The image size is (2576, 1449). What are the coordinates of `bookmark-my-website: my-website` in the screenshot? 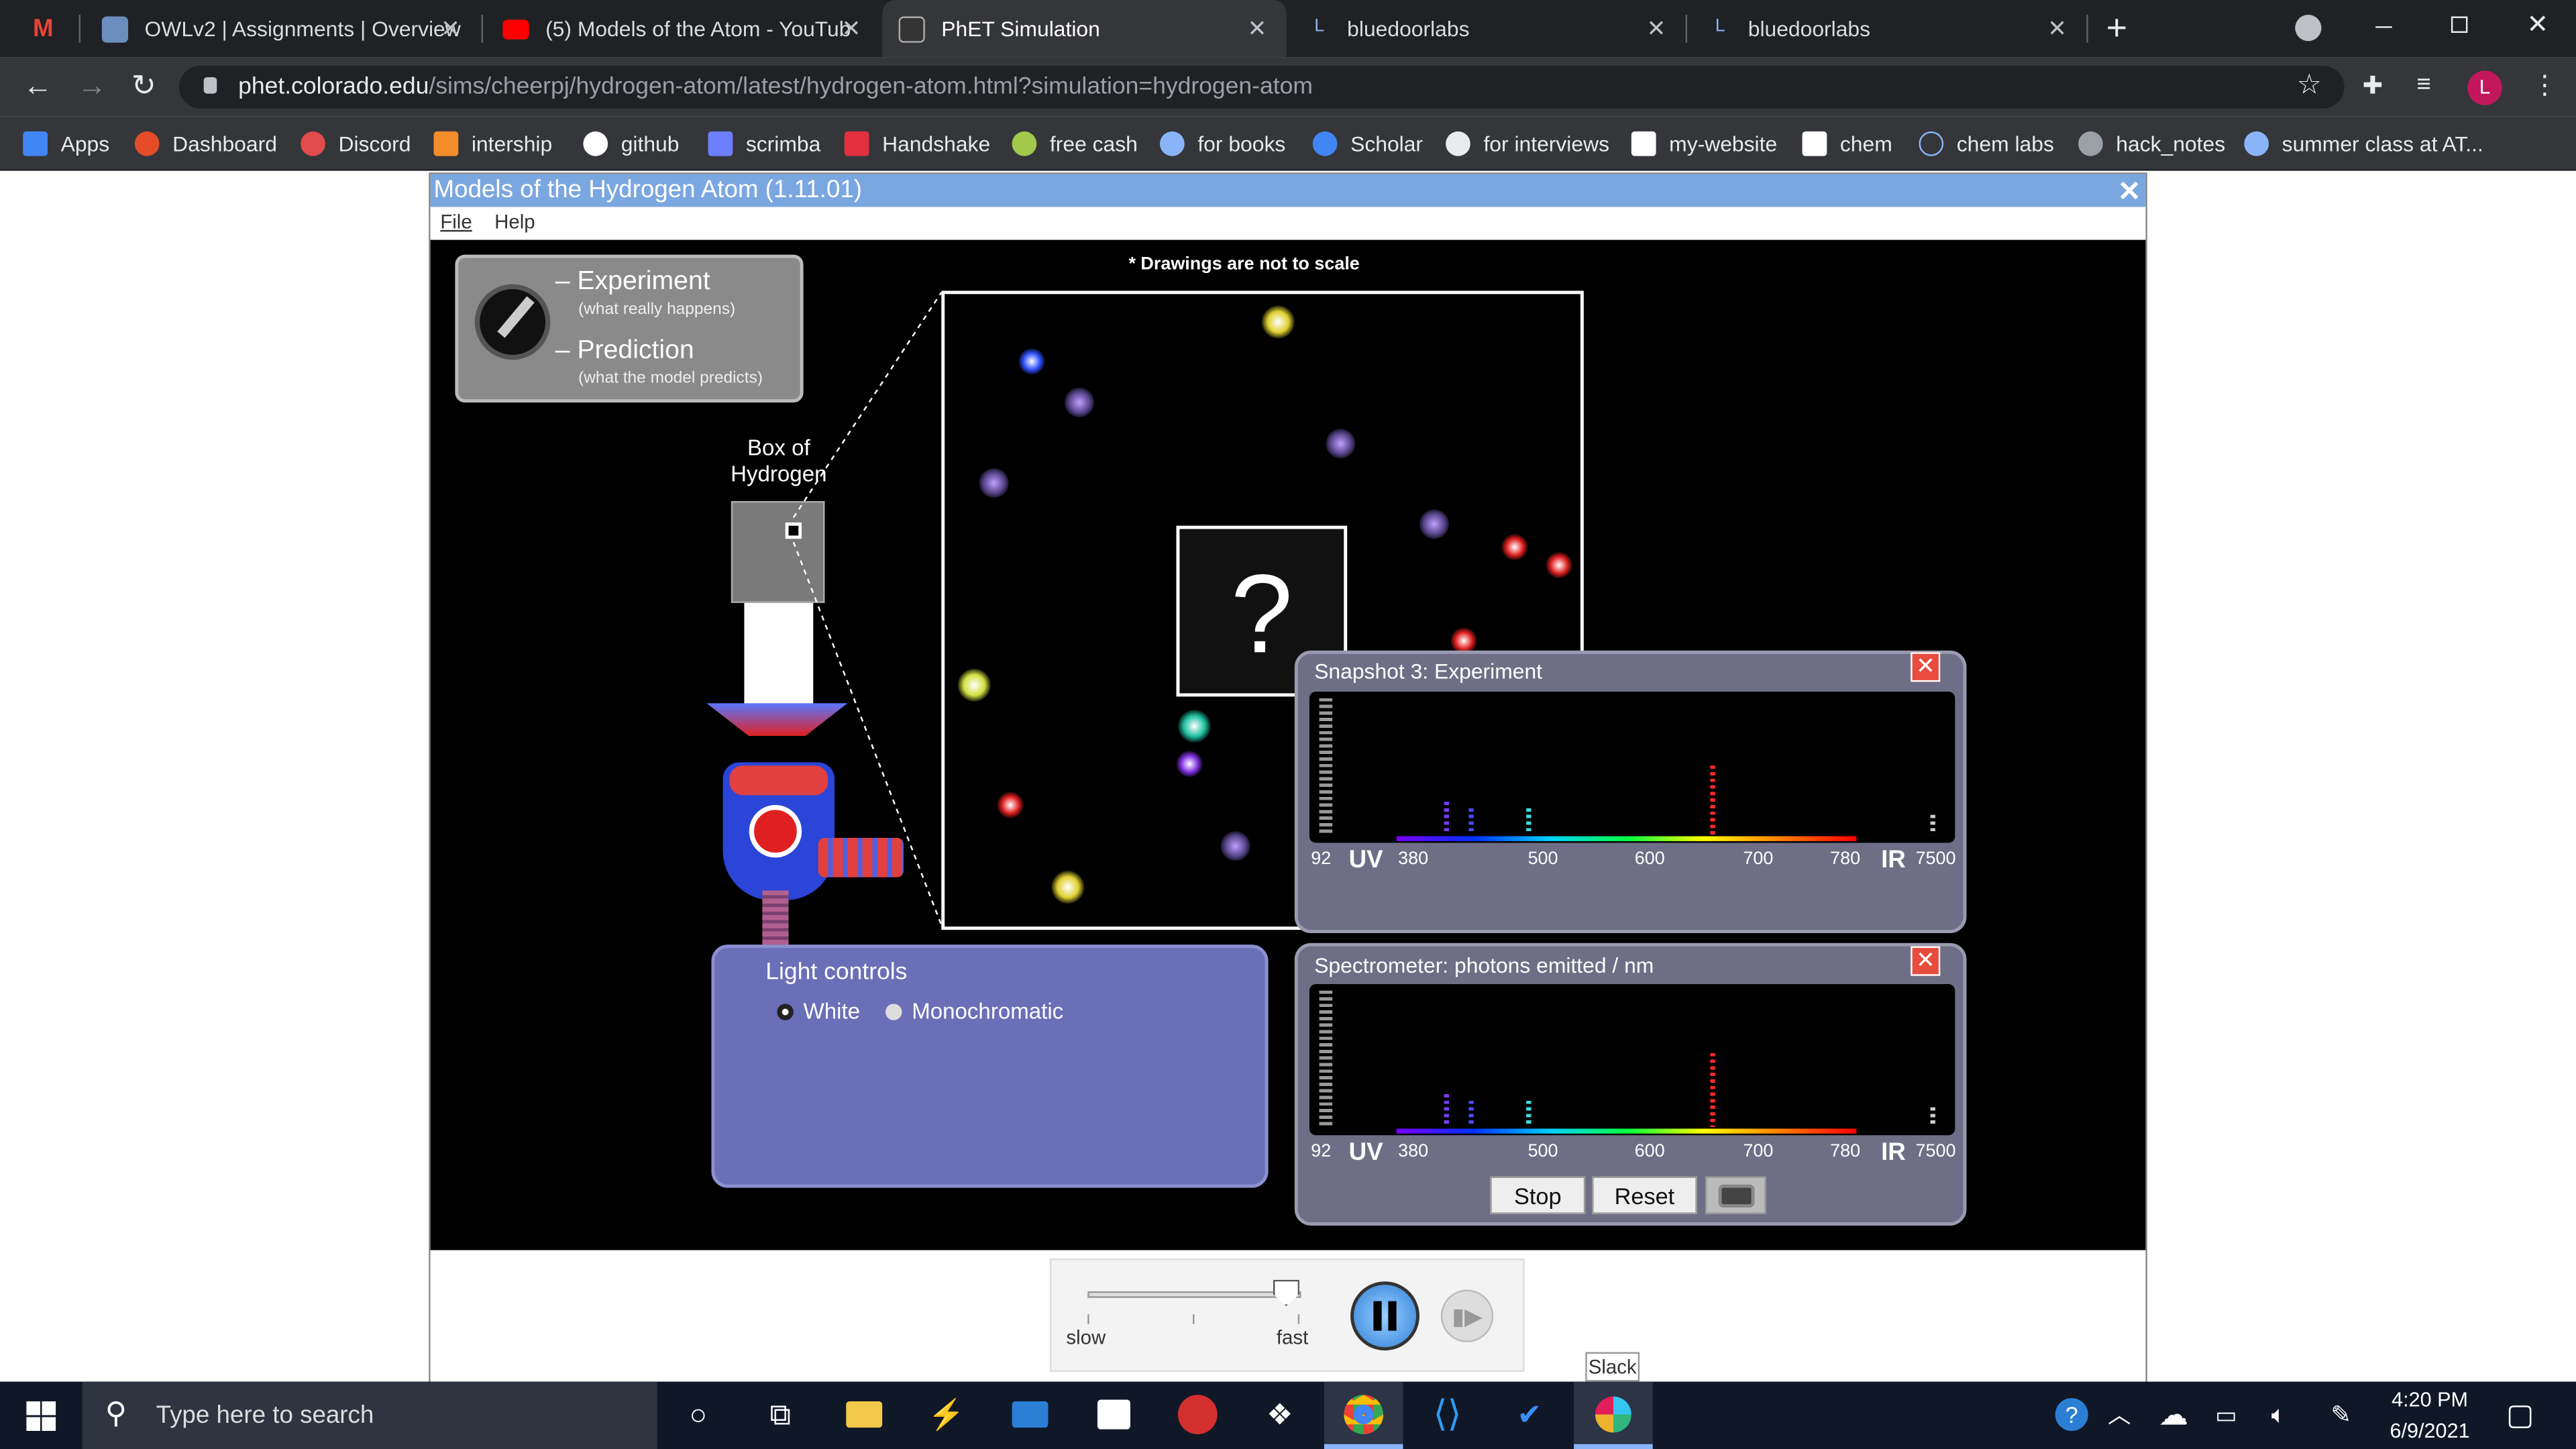 It's located at (1704, 143).